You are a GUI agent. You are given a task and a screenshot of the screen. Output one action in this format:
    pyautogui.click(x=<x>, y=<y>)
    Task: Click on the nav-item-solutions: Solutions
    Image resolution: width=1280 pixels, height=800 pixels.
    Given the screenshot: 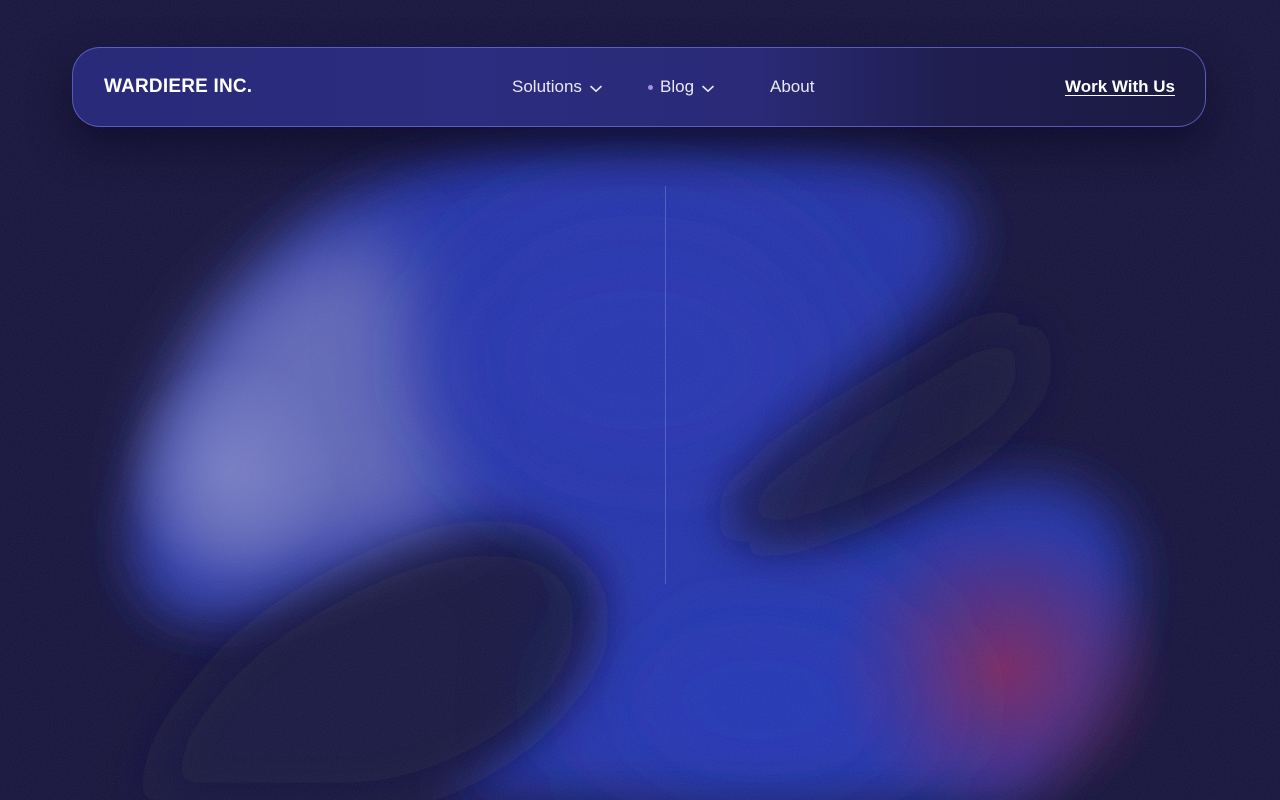 What is the action you would take?
    pyautogui.click(x=557, y=86)
    